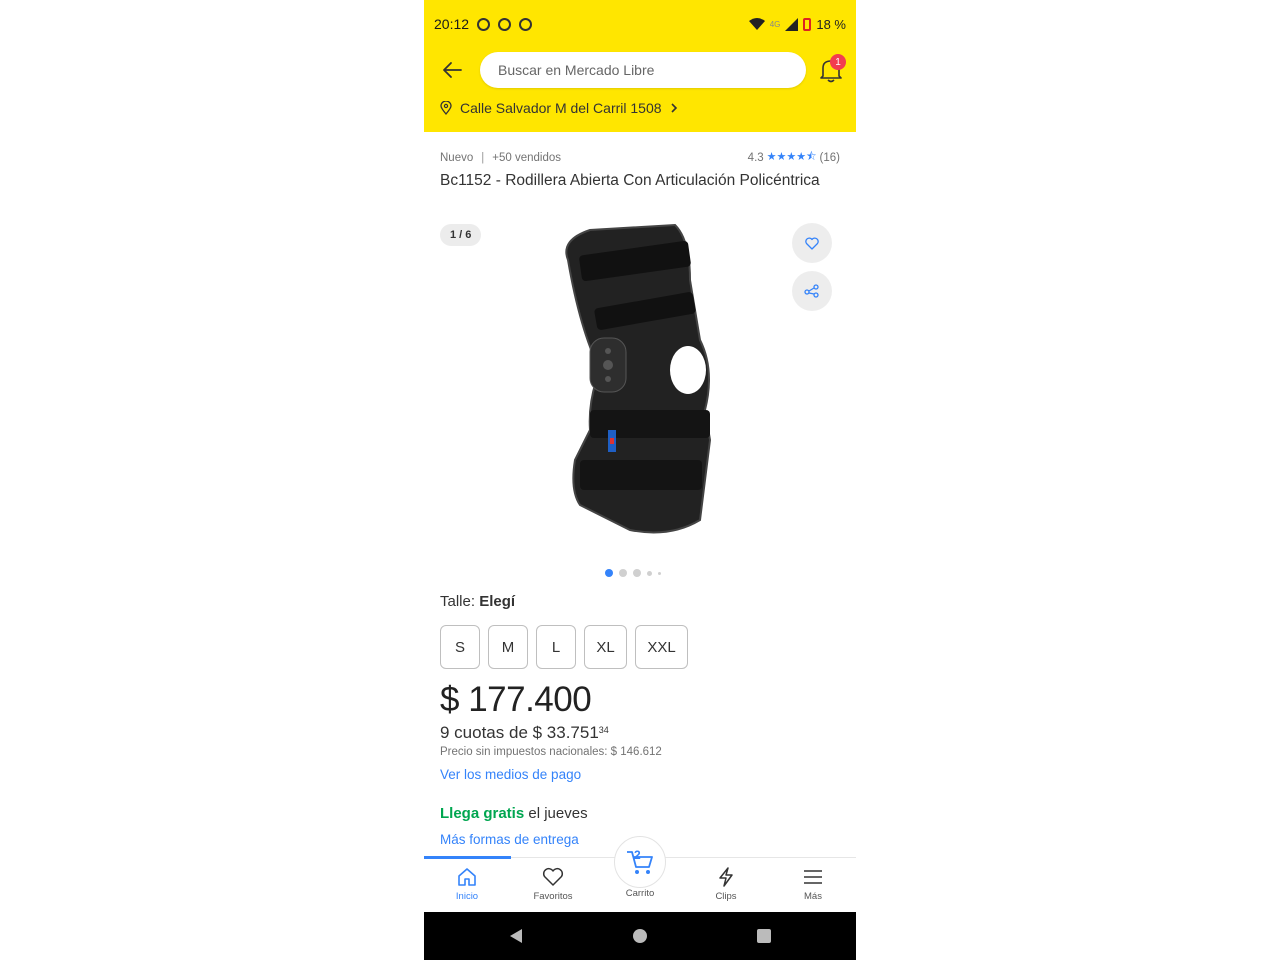  Describe the element at coordinates (556, 647) in the screenshot. I see `size-option-l: L` at that location.